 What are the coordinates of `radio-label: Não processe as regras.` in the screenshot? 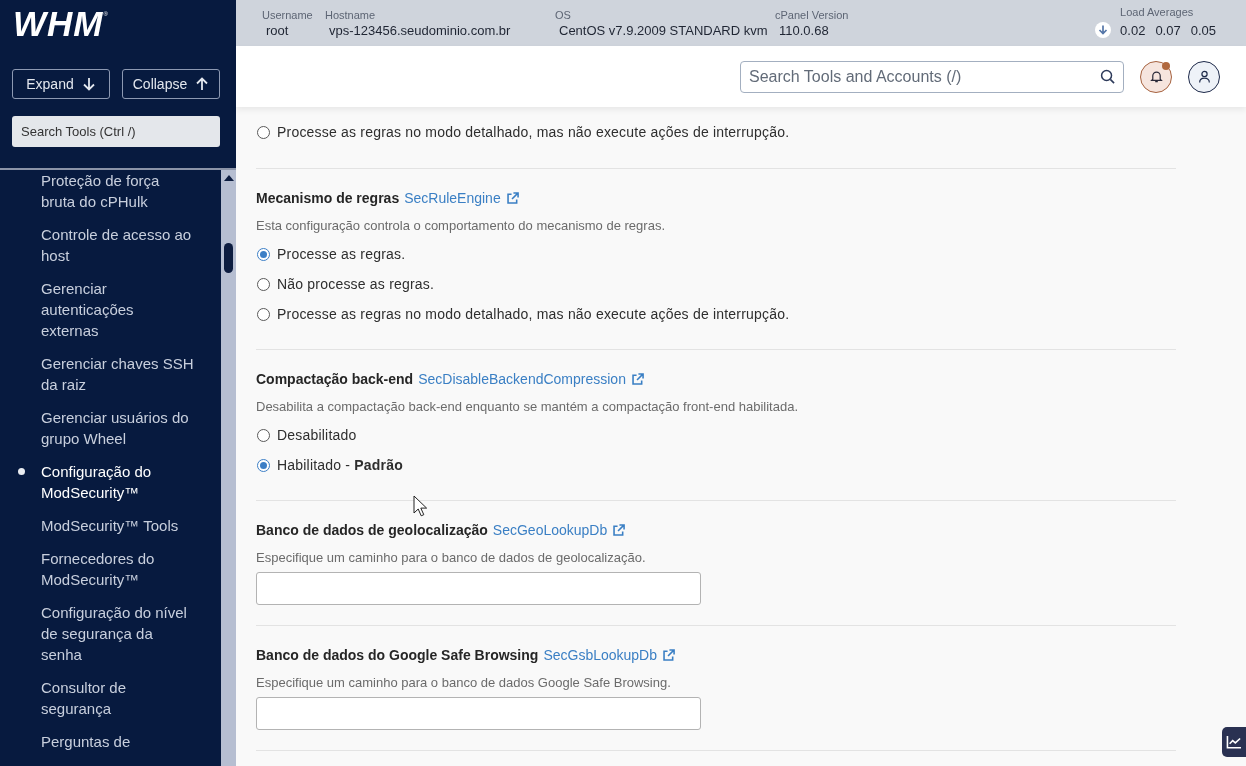 It's located at (356, 284).